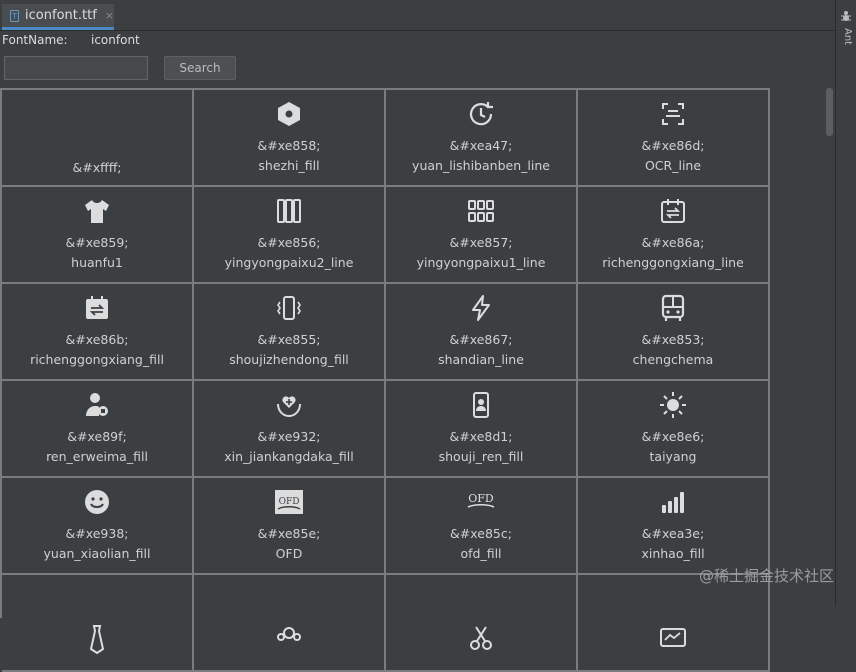  Describe the element at coordinates (289, 339) in the screenshot. I see `glyph-code: &#xe855;` at that location.